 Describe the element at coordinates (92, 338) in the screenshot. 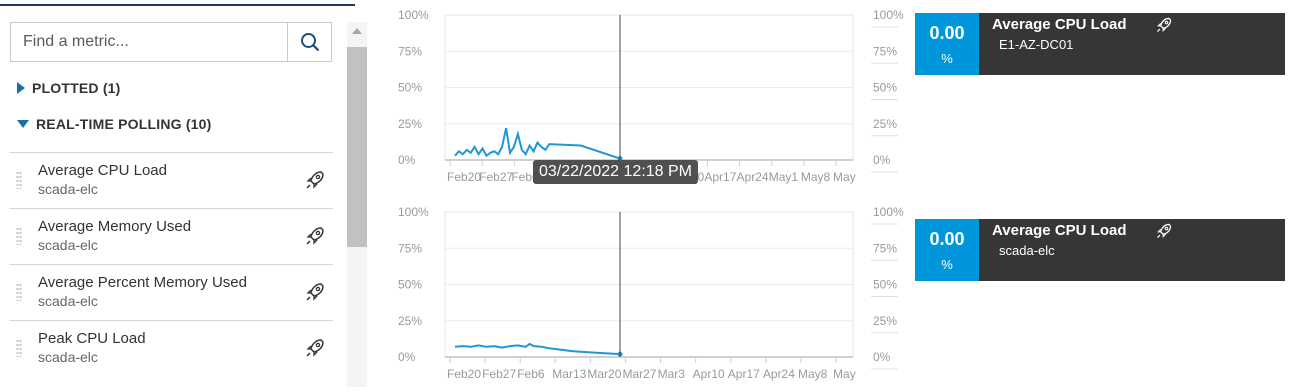

I see `metric-name: Peak CPU Load` at that location.